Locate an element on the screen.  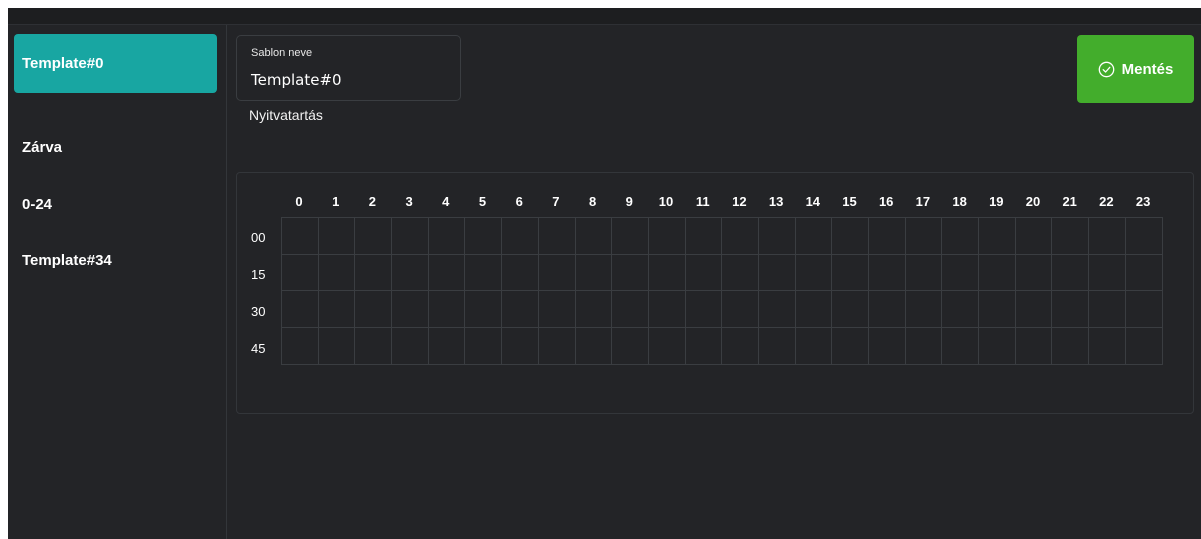
template-name-input: Template#0 is located at coordinates (296, 80).